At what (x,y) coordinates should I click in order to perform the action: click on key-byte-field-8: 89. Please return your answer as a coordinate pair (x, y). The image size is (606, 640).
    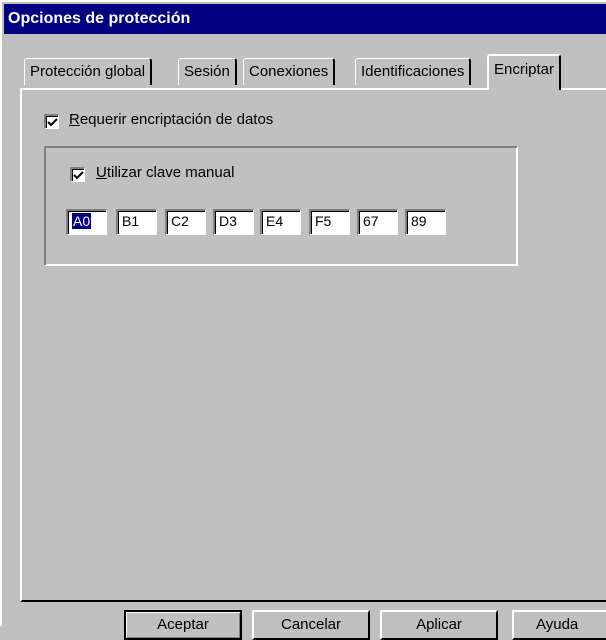
    Looking at the image, I should click on (425, 222).